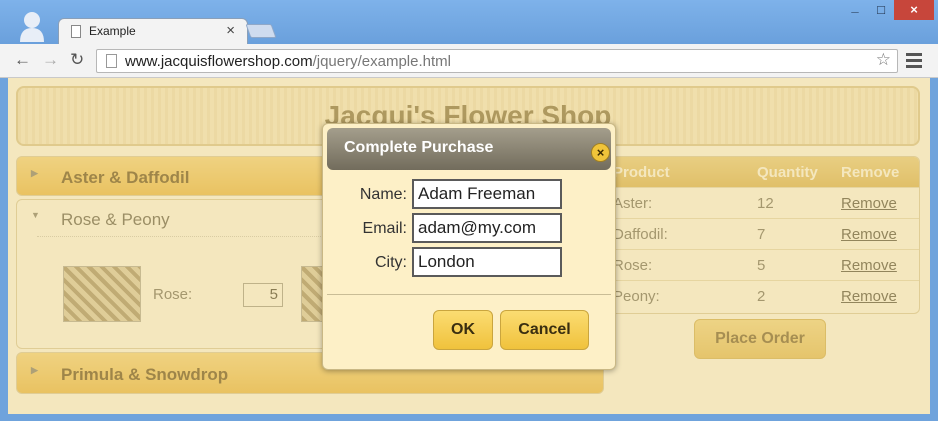  I want to click on close-window-button: ×, so click(914, 10).